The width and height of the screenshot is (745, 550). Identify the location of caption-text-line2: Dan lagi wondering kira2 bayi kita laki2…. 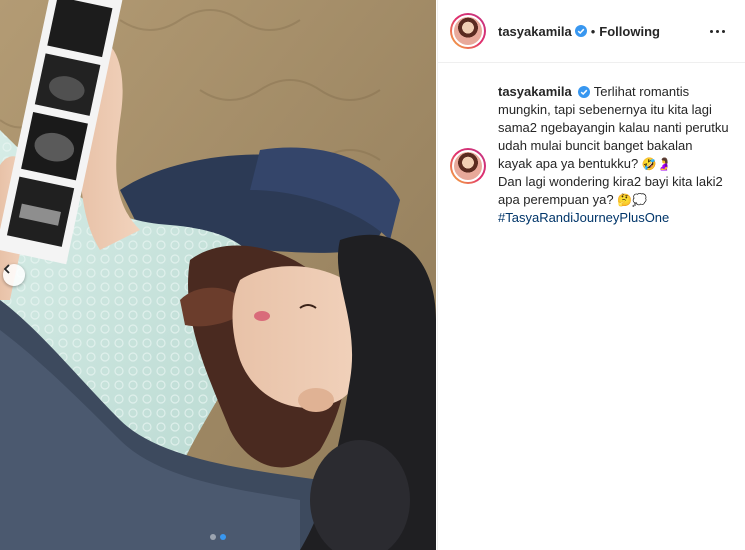
(610, 190).